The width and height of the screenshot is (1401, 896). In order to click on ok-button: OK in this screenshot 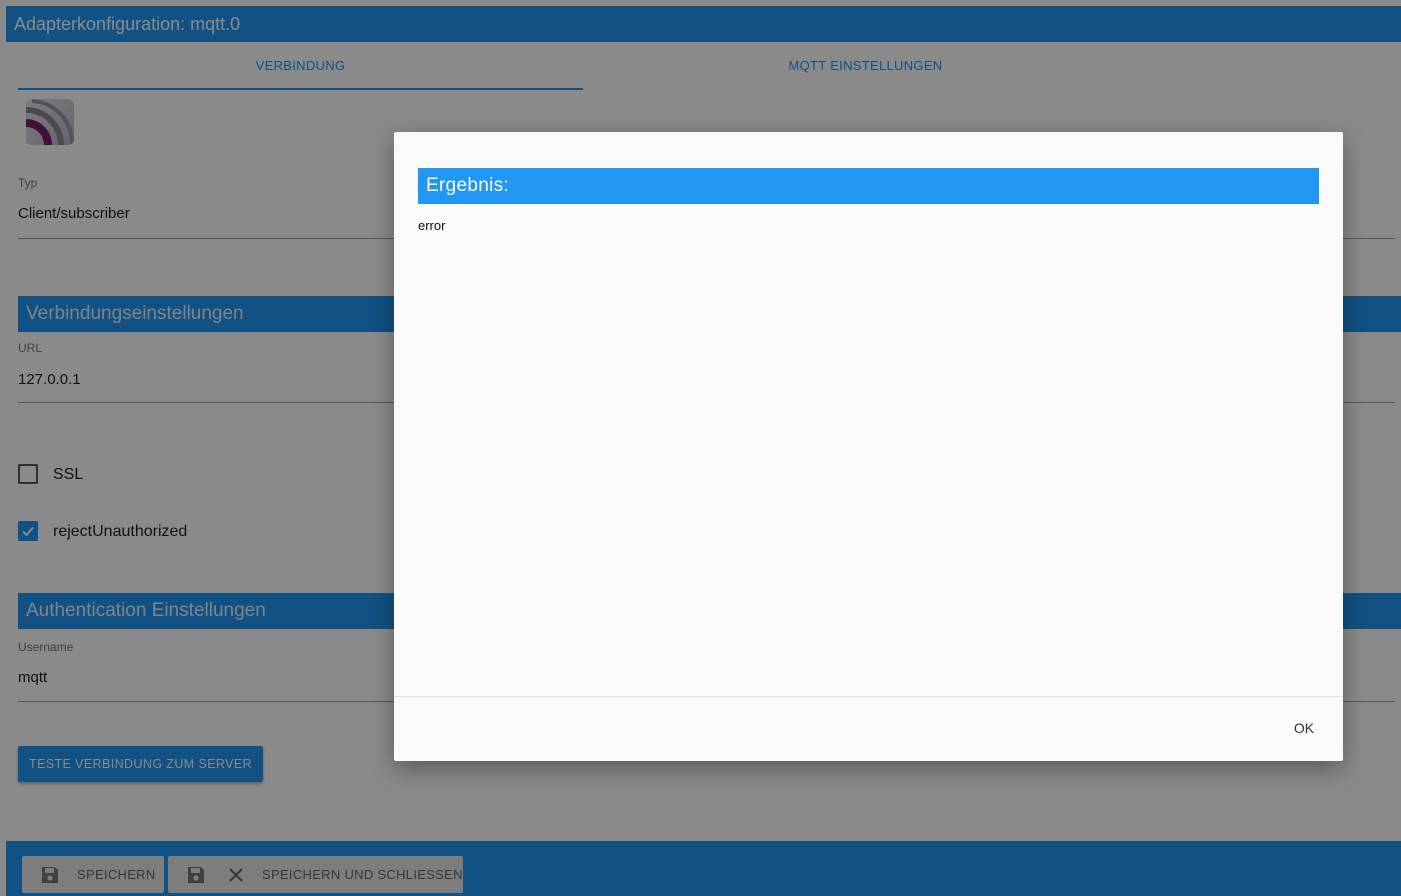, I will do `click(1304, 728)`.